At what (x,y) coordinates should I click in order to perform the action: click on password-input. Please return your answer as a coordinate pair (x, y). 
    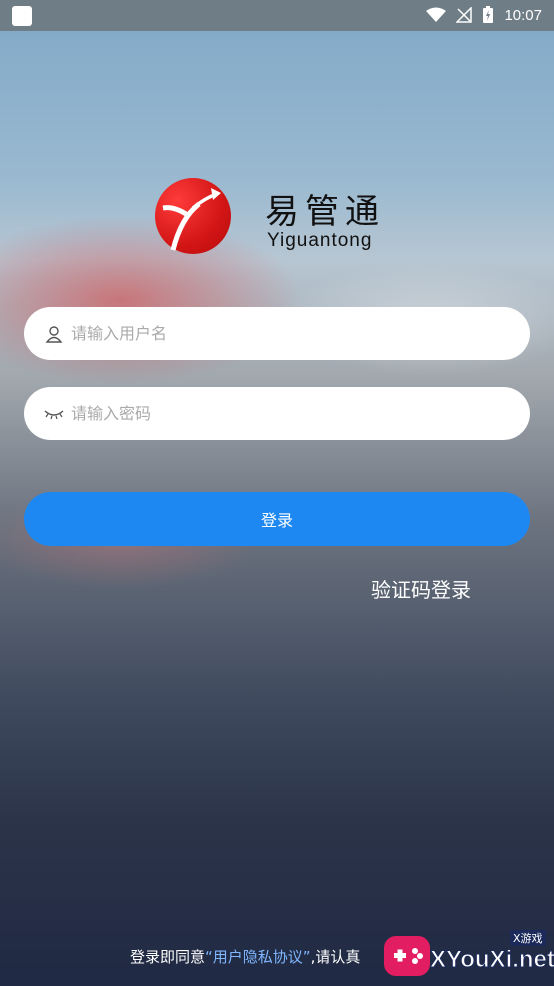
    Looking at the image, I should click on (271, 413).